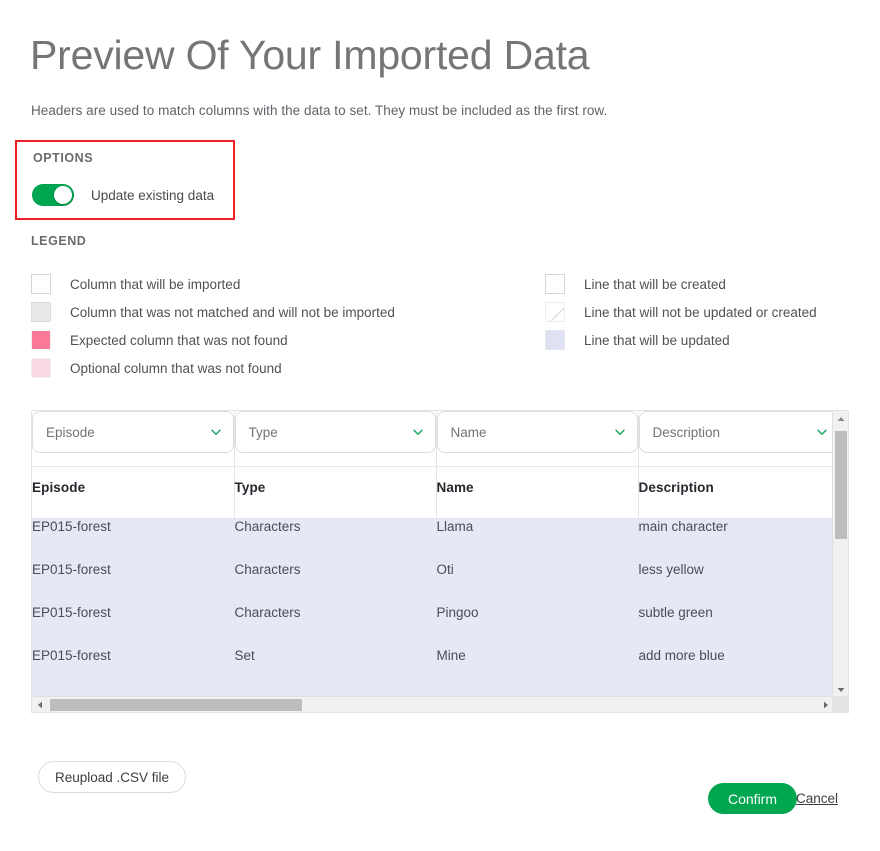  I want to click on table-header-cell: Episode Episode, so click(133, 464).